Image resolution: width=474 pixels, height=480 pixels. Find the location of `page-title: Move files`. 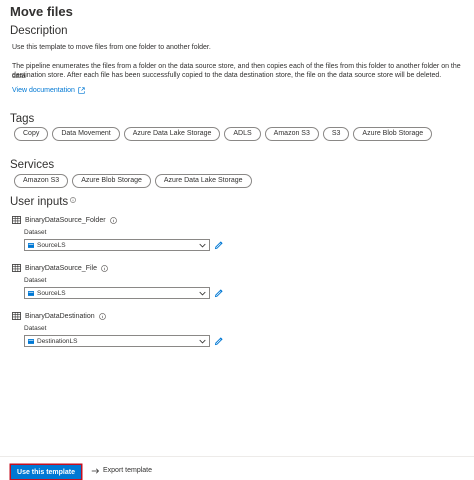

page-title: Move files is located at coordinates (41, 11).